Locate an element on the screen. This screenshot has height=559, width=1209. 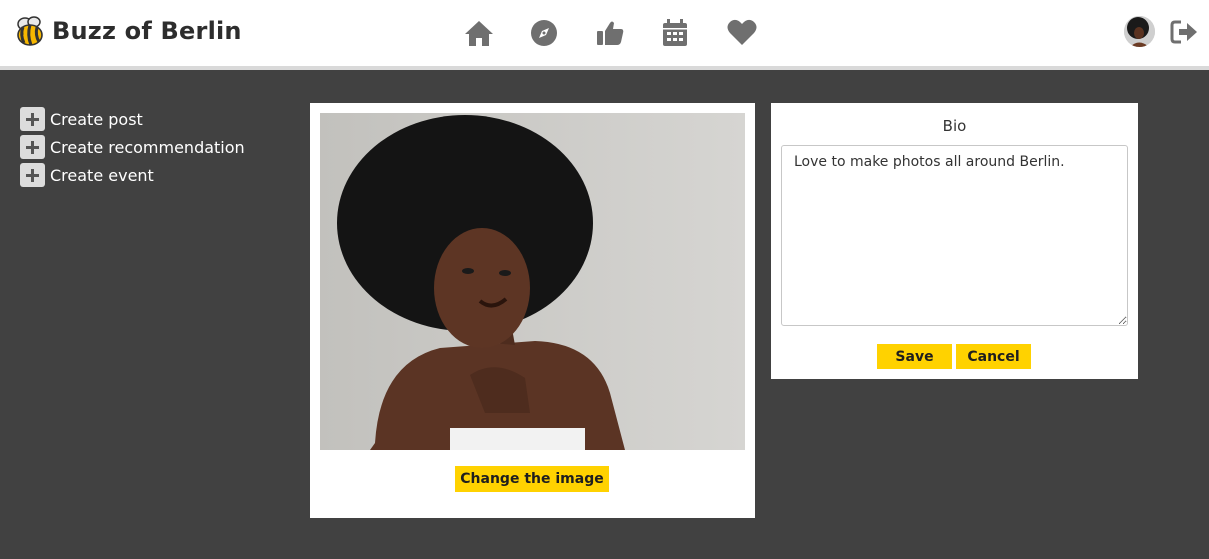
thumbs-up-icon is located at coordinates (610, 33).